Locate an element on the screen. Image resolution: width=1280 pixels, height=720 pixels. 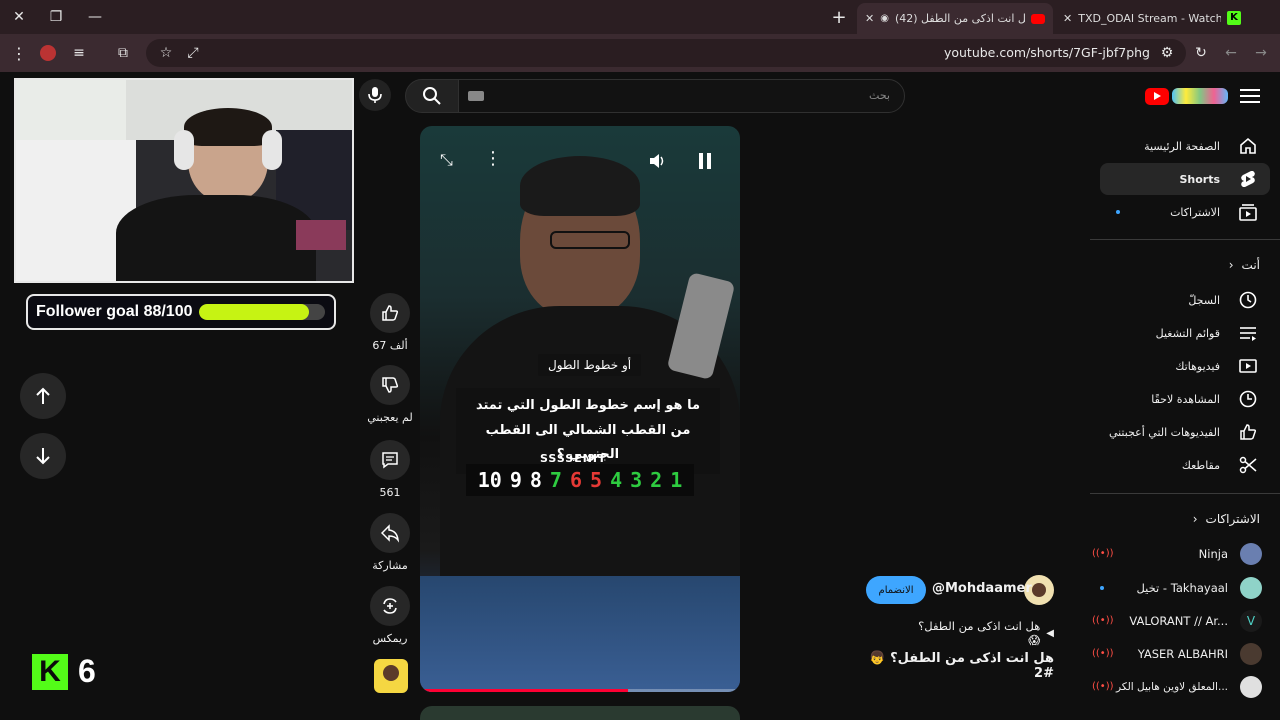
sidebar-item-playlists: قوائم التشغيل is located at coordinates (1185, 333).